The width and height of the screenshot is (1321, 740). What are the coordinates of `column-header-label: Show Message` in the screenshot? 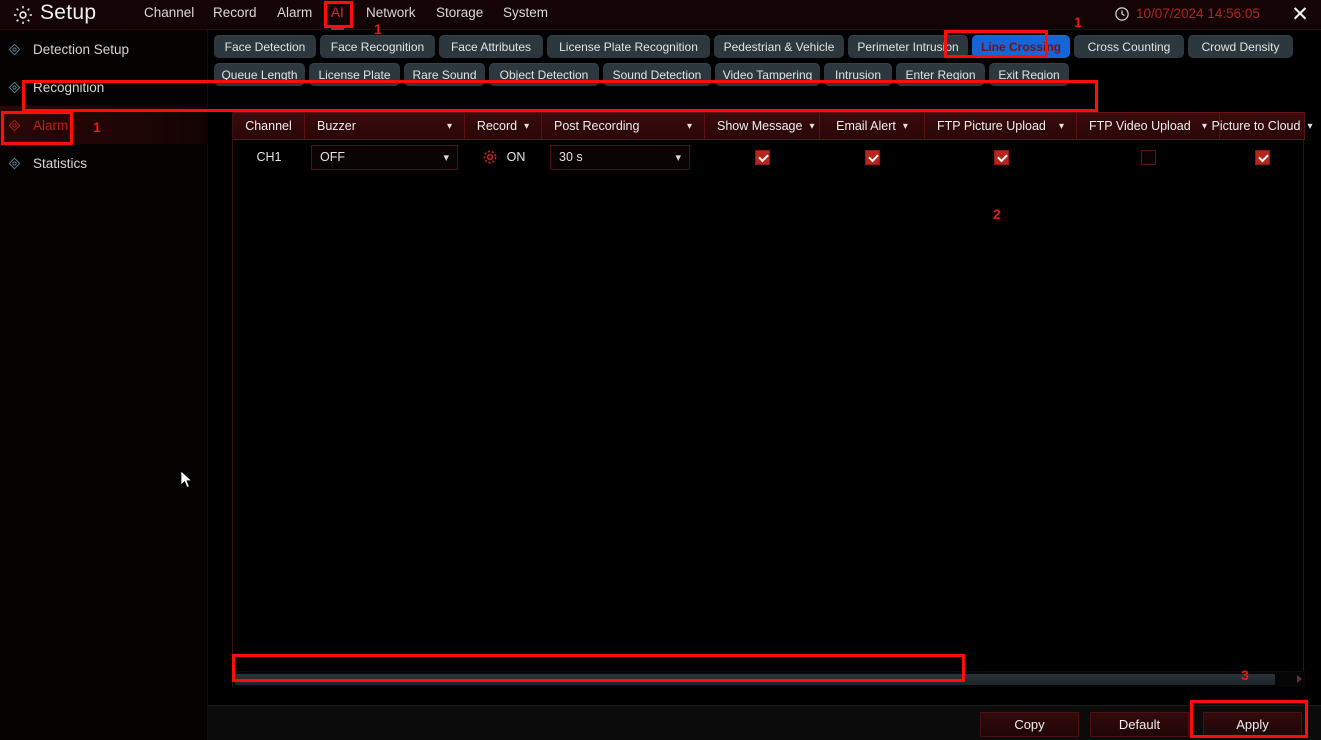 It's located at (760, 126).